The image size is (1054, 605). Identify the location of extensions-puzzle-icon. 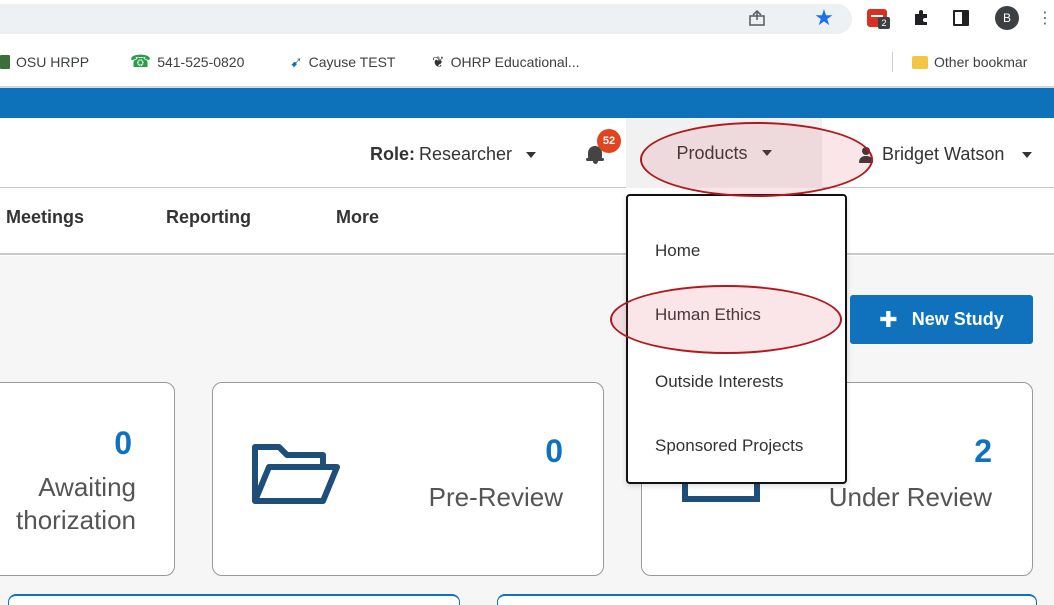
(921, 18).